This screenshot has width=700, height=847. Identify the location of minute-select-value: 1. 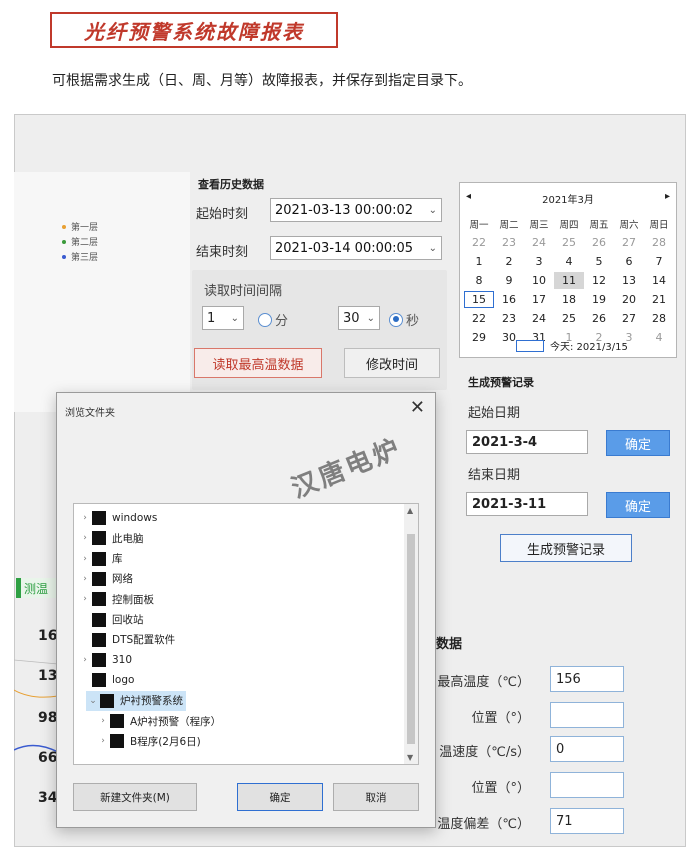
(211, 318).